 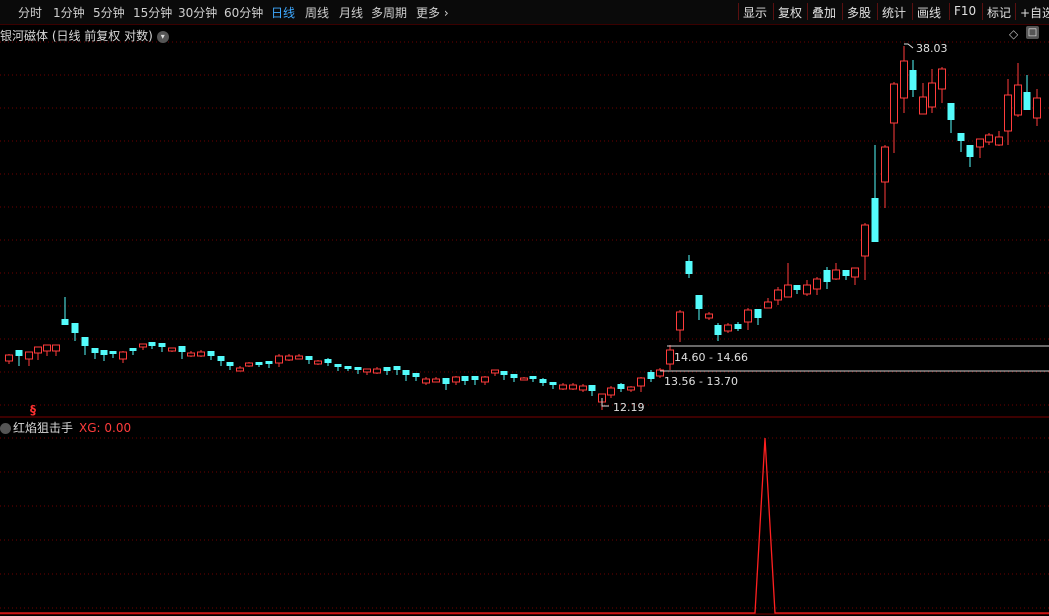 I want to click on tab-period-6: 日线, so click(x=283, y=12).